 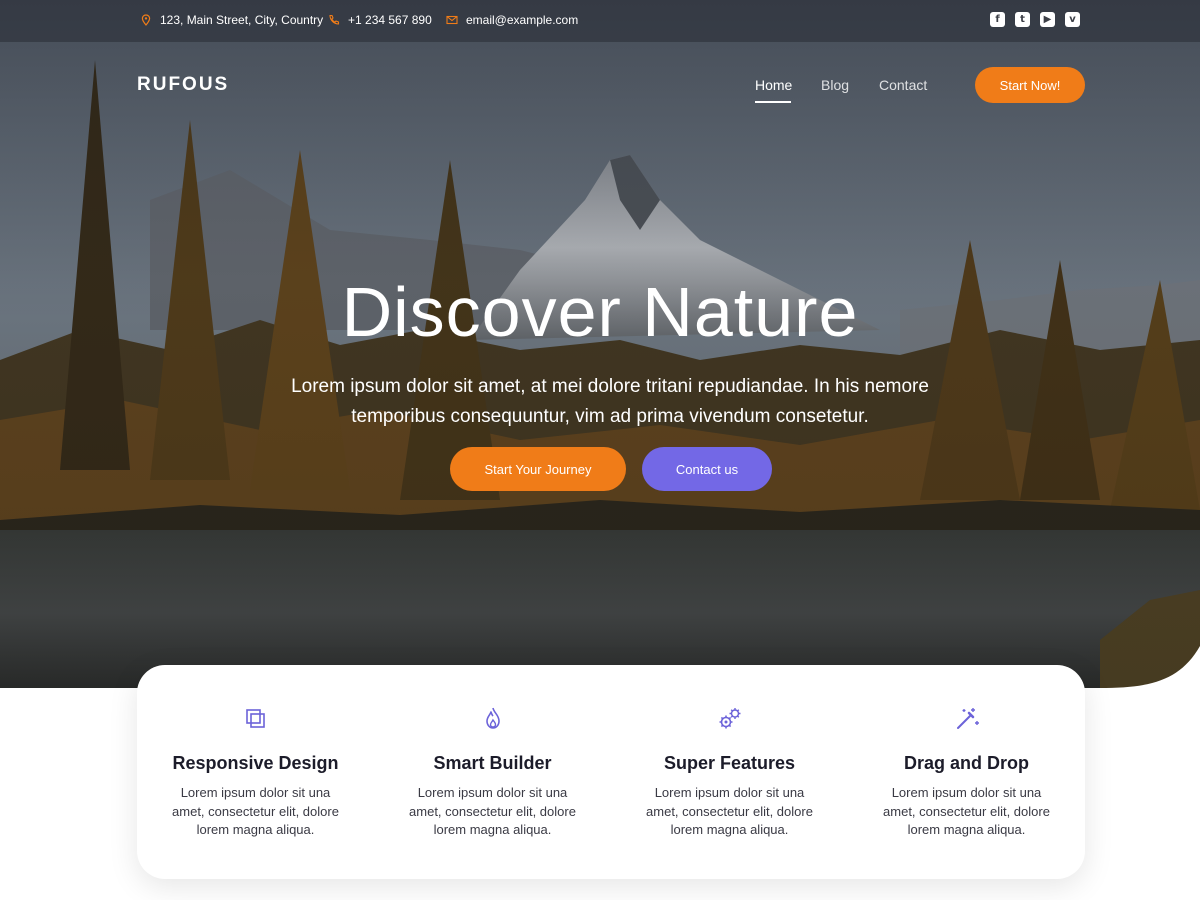 I want to click on magic-wand-icon, so click(x=967, y=718).